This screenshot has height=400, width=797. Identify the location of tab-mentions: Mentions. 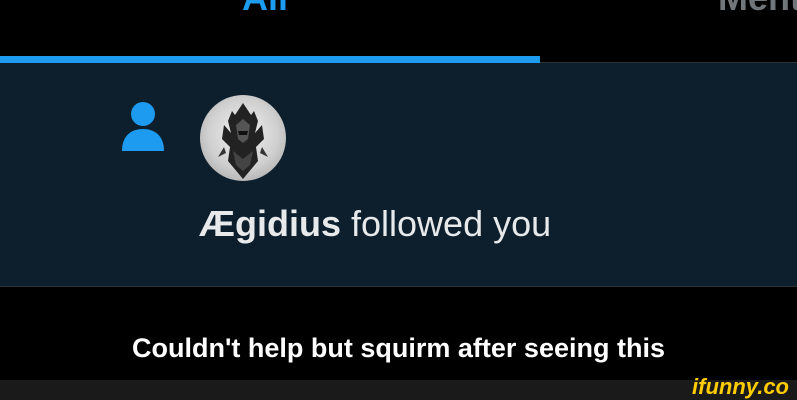
(757, 9).